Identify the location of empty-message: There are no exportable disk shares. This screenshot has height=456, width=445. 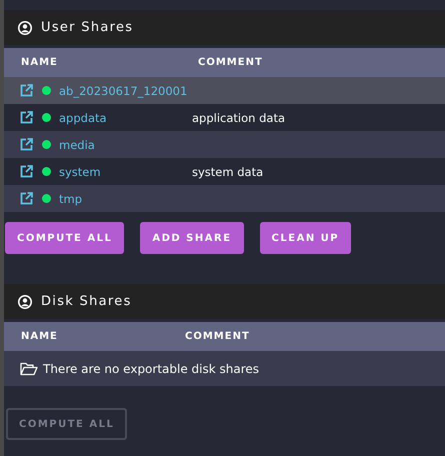
(151, 369).